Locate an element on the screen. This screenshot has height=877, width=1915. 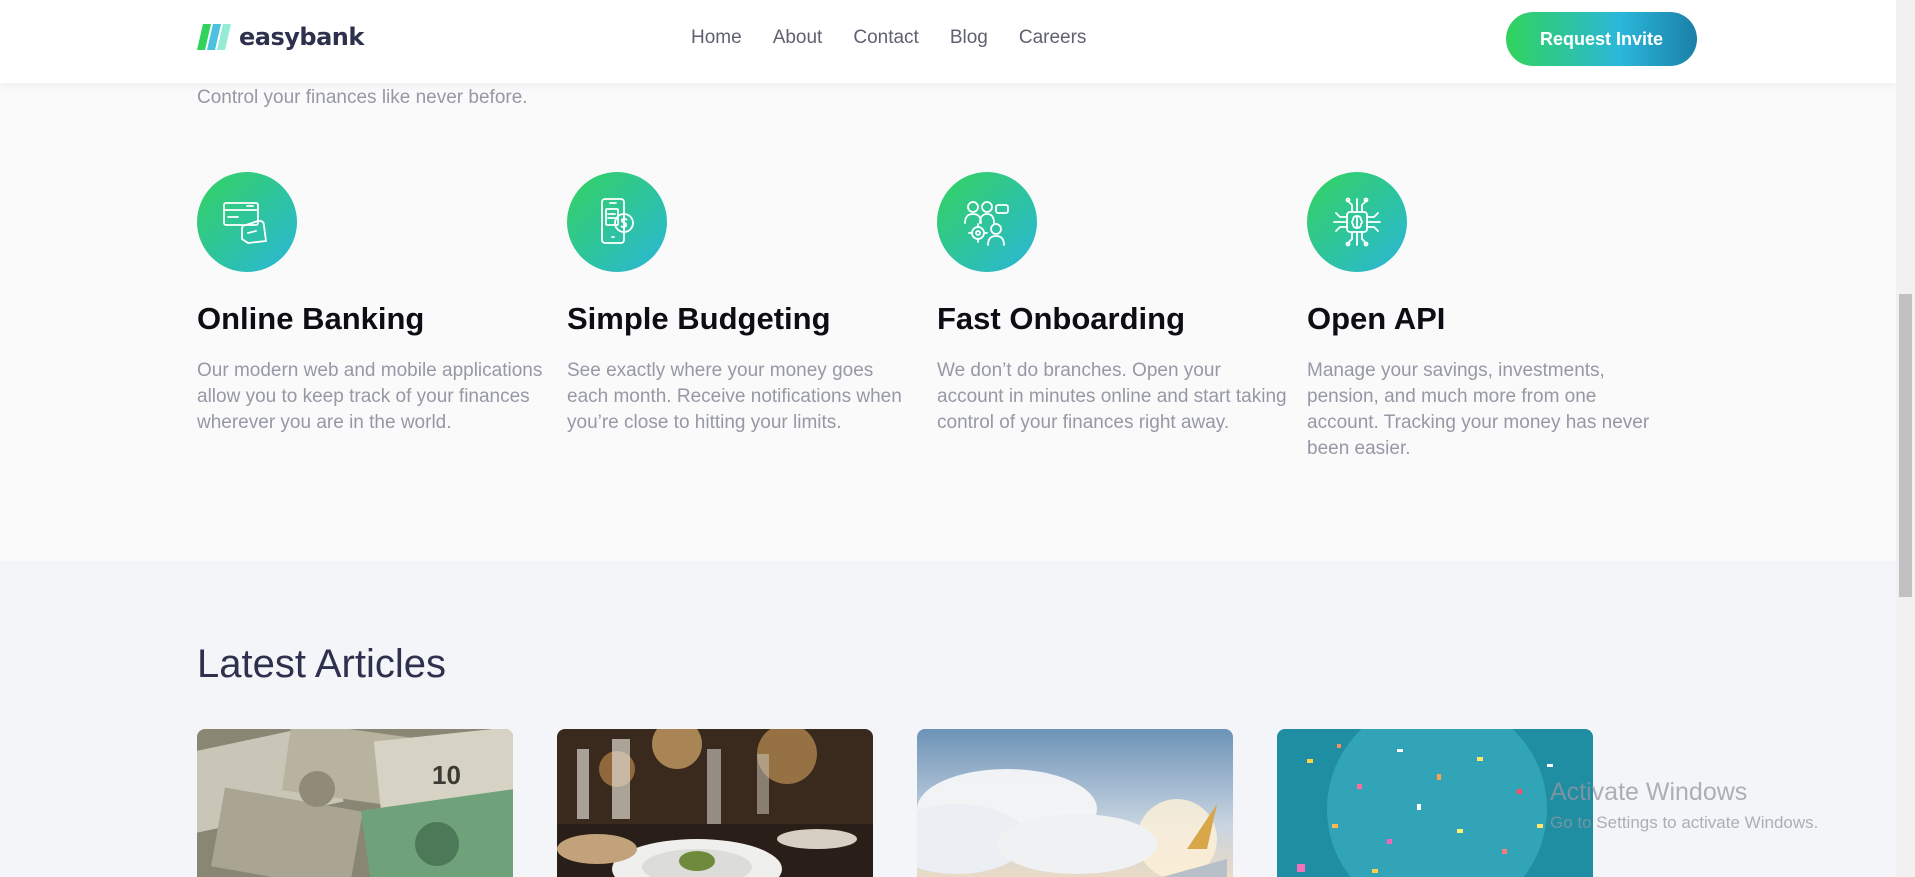
restaurant-dinner-image is located at coordinates (715, 803).